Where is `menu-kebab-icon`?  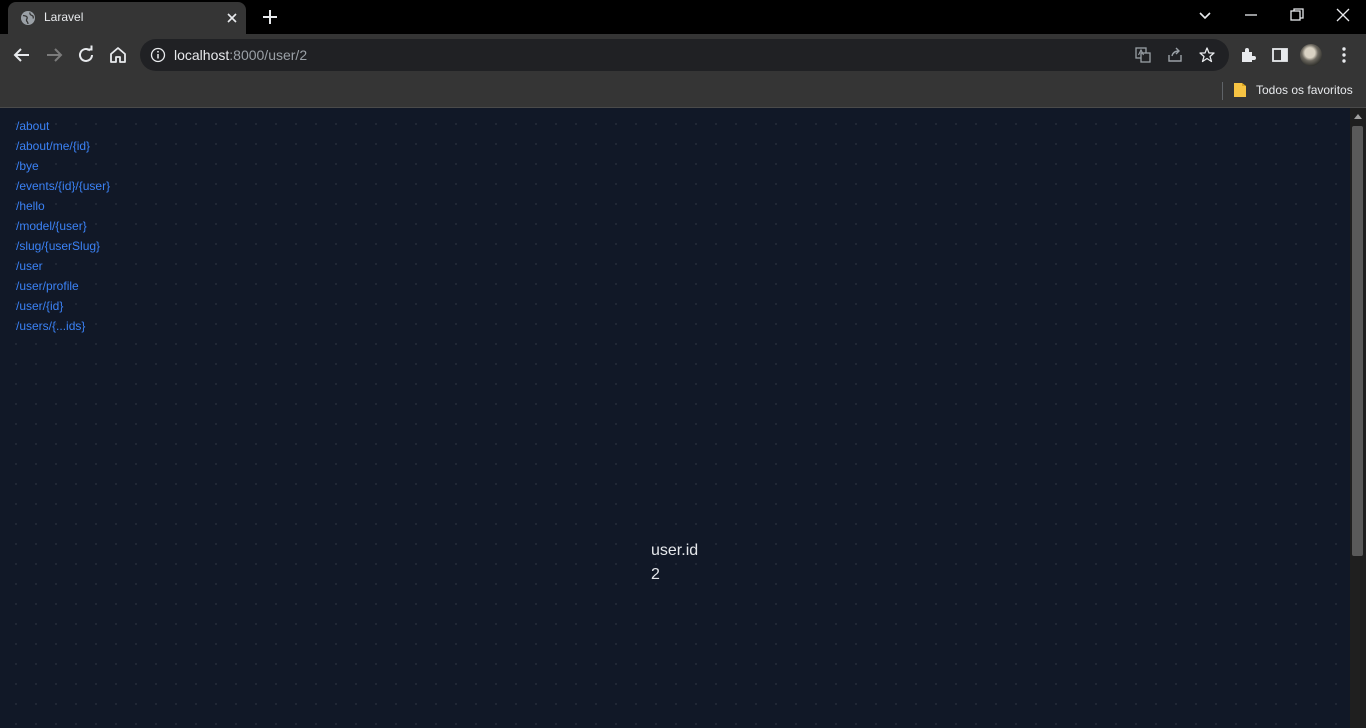
menu-kebab-icon is located at coordinates (1344, 55).